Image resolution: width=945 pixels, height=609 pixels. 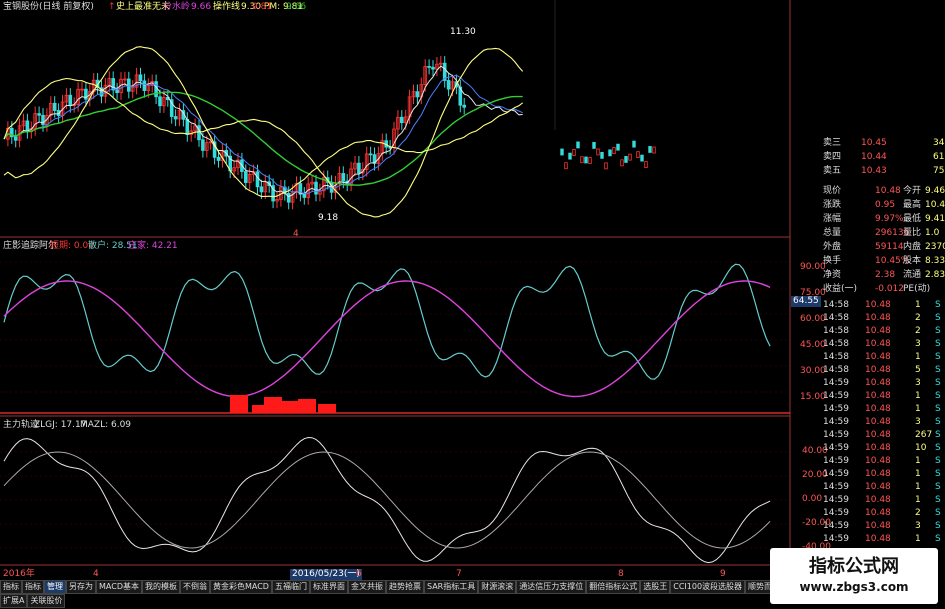 I want to click on tick-vol: 3, so click(x=918, y=422).